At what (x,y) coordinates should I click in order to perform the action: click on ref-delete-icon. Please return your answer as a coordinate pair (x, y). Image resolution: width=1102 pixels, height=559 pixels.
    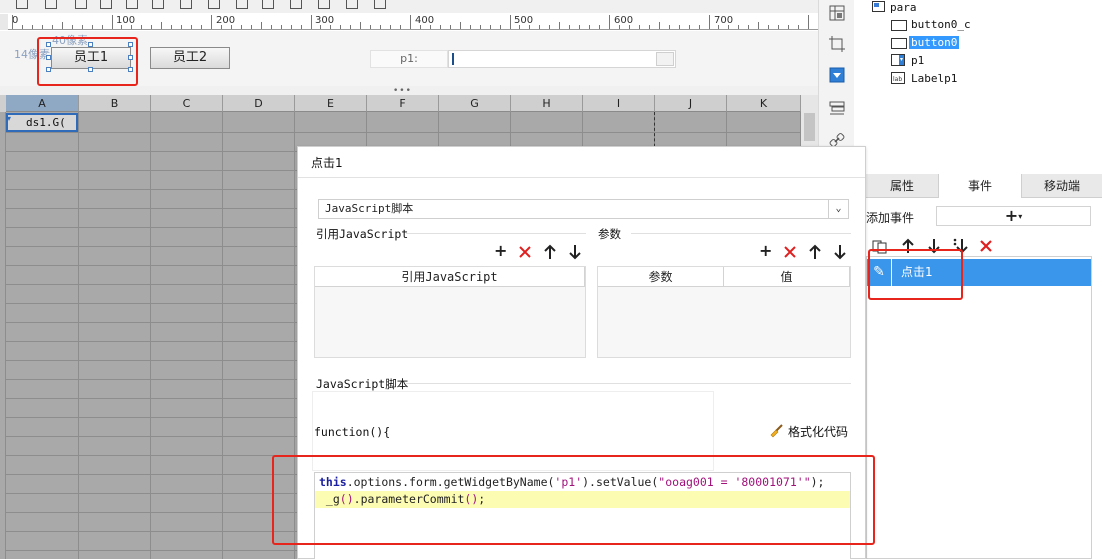
    Looking at the image, I should click on (525, 252).